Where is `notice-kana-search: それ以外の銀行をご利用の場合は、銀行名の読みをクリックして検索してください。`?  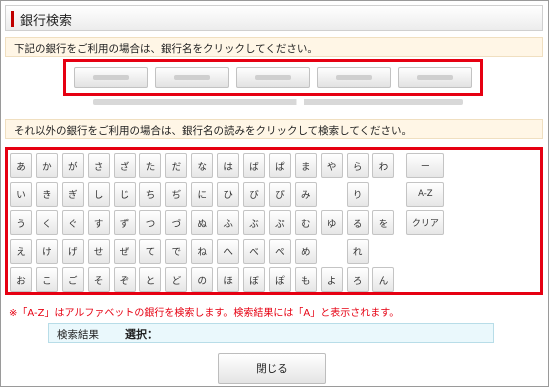 notice-kana-search: それ以外の銀行をご利用の場合は、銀行名の読みをクリックして検索してください。 is located at coordinates (274, 129).